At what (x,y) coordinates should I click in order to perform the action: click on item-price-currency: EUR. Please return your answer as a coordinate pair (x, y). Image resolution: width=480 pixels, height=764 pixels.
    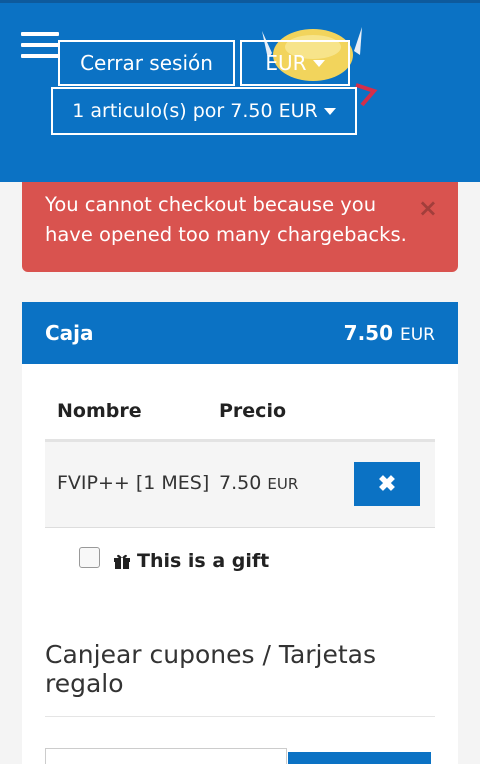
    Looking at the image, I should click on (283, 484).